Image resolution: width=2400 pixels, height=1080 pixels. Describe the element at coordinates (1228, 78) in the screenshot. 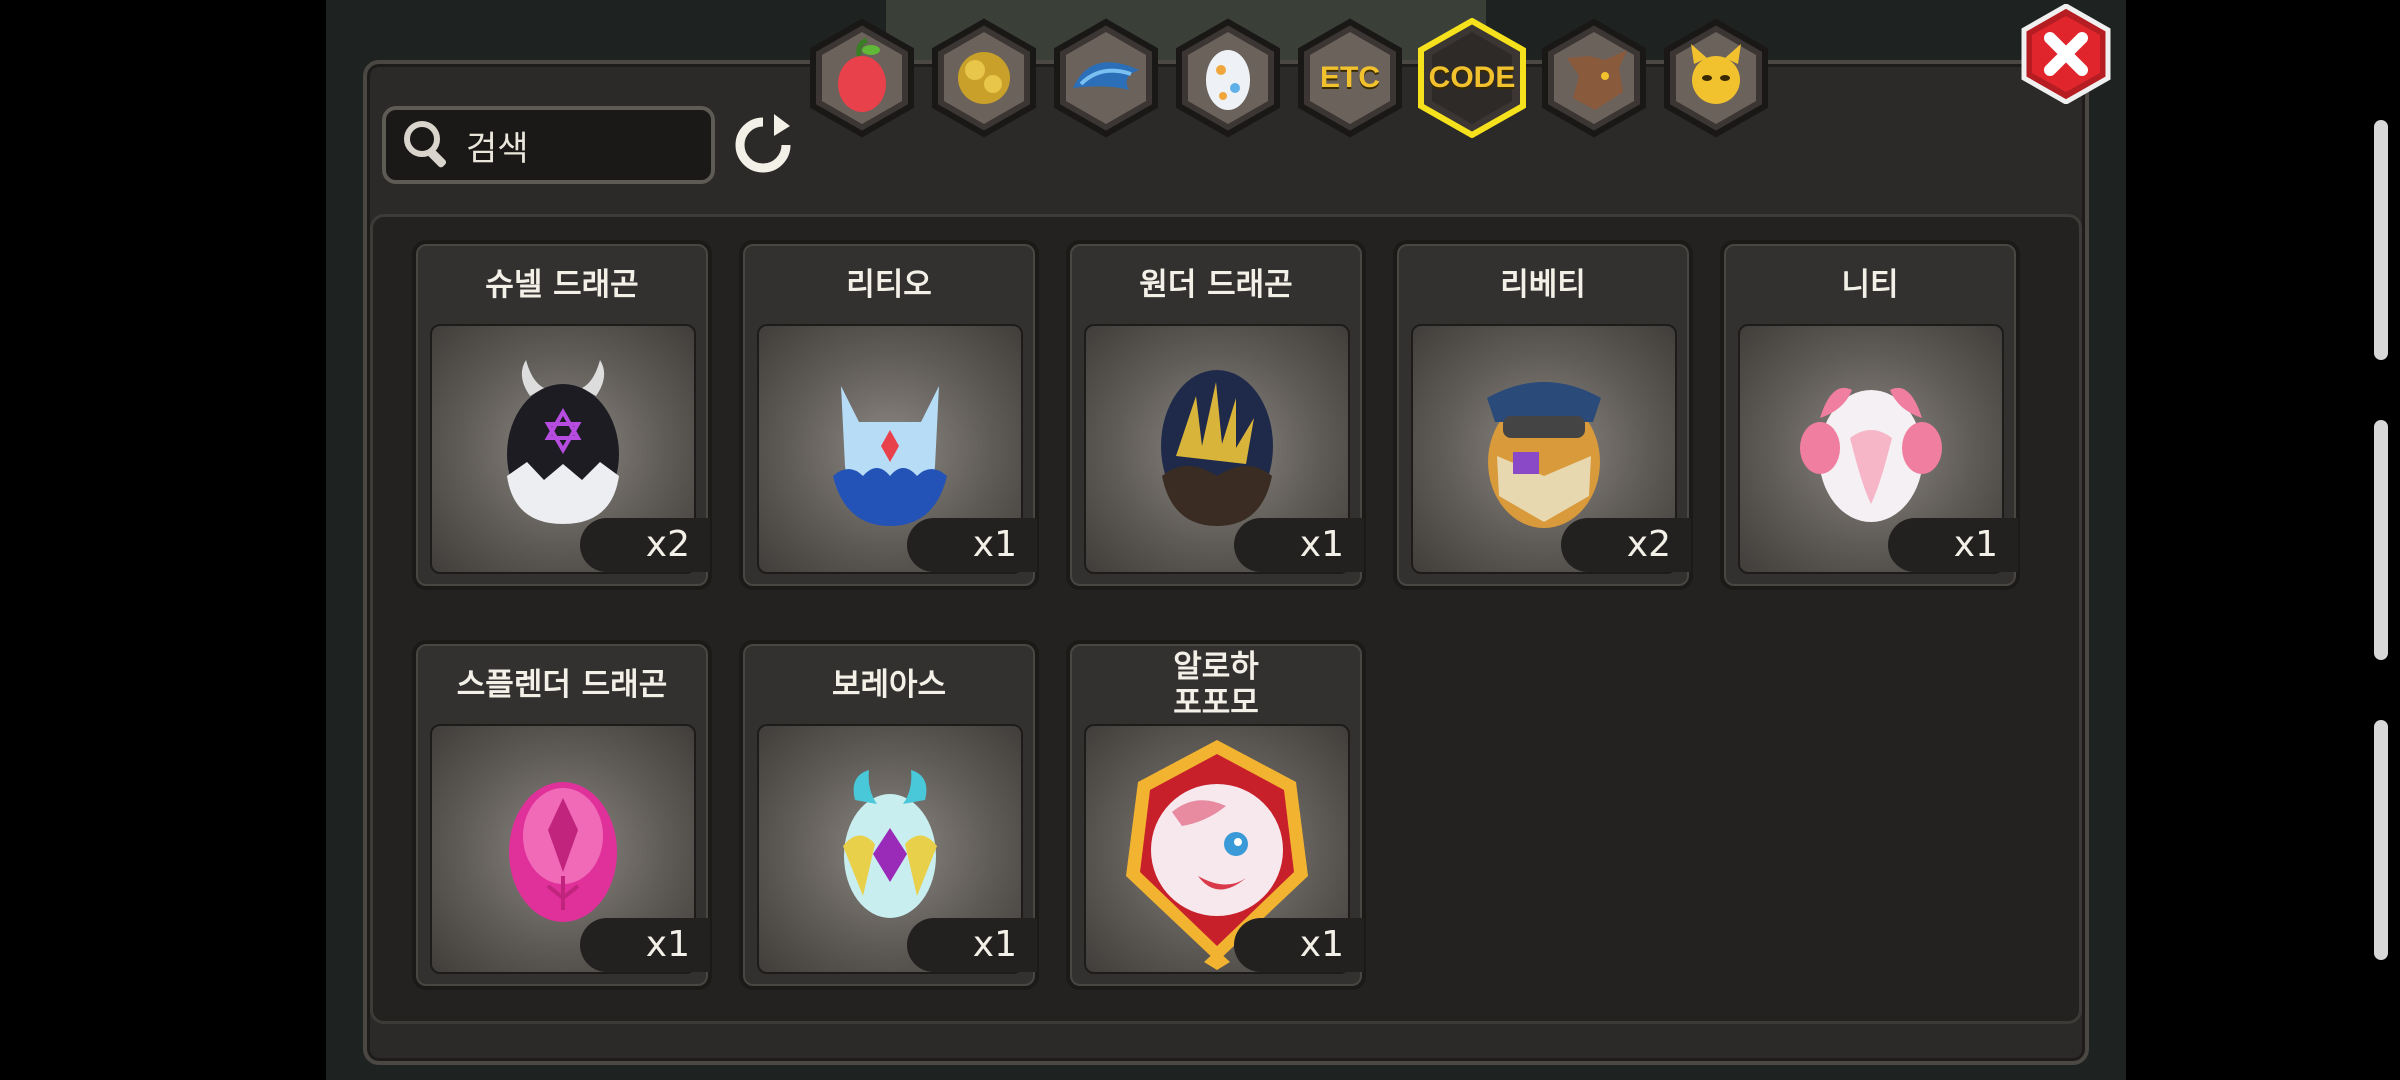

I see `tab-egg` at that location.